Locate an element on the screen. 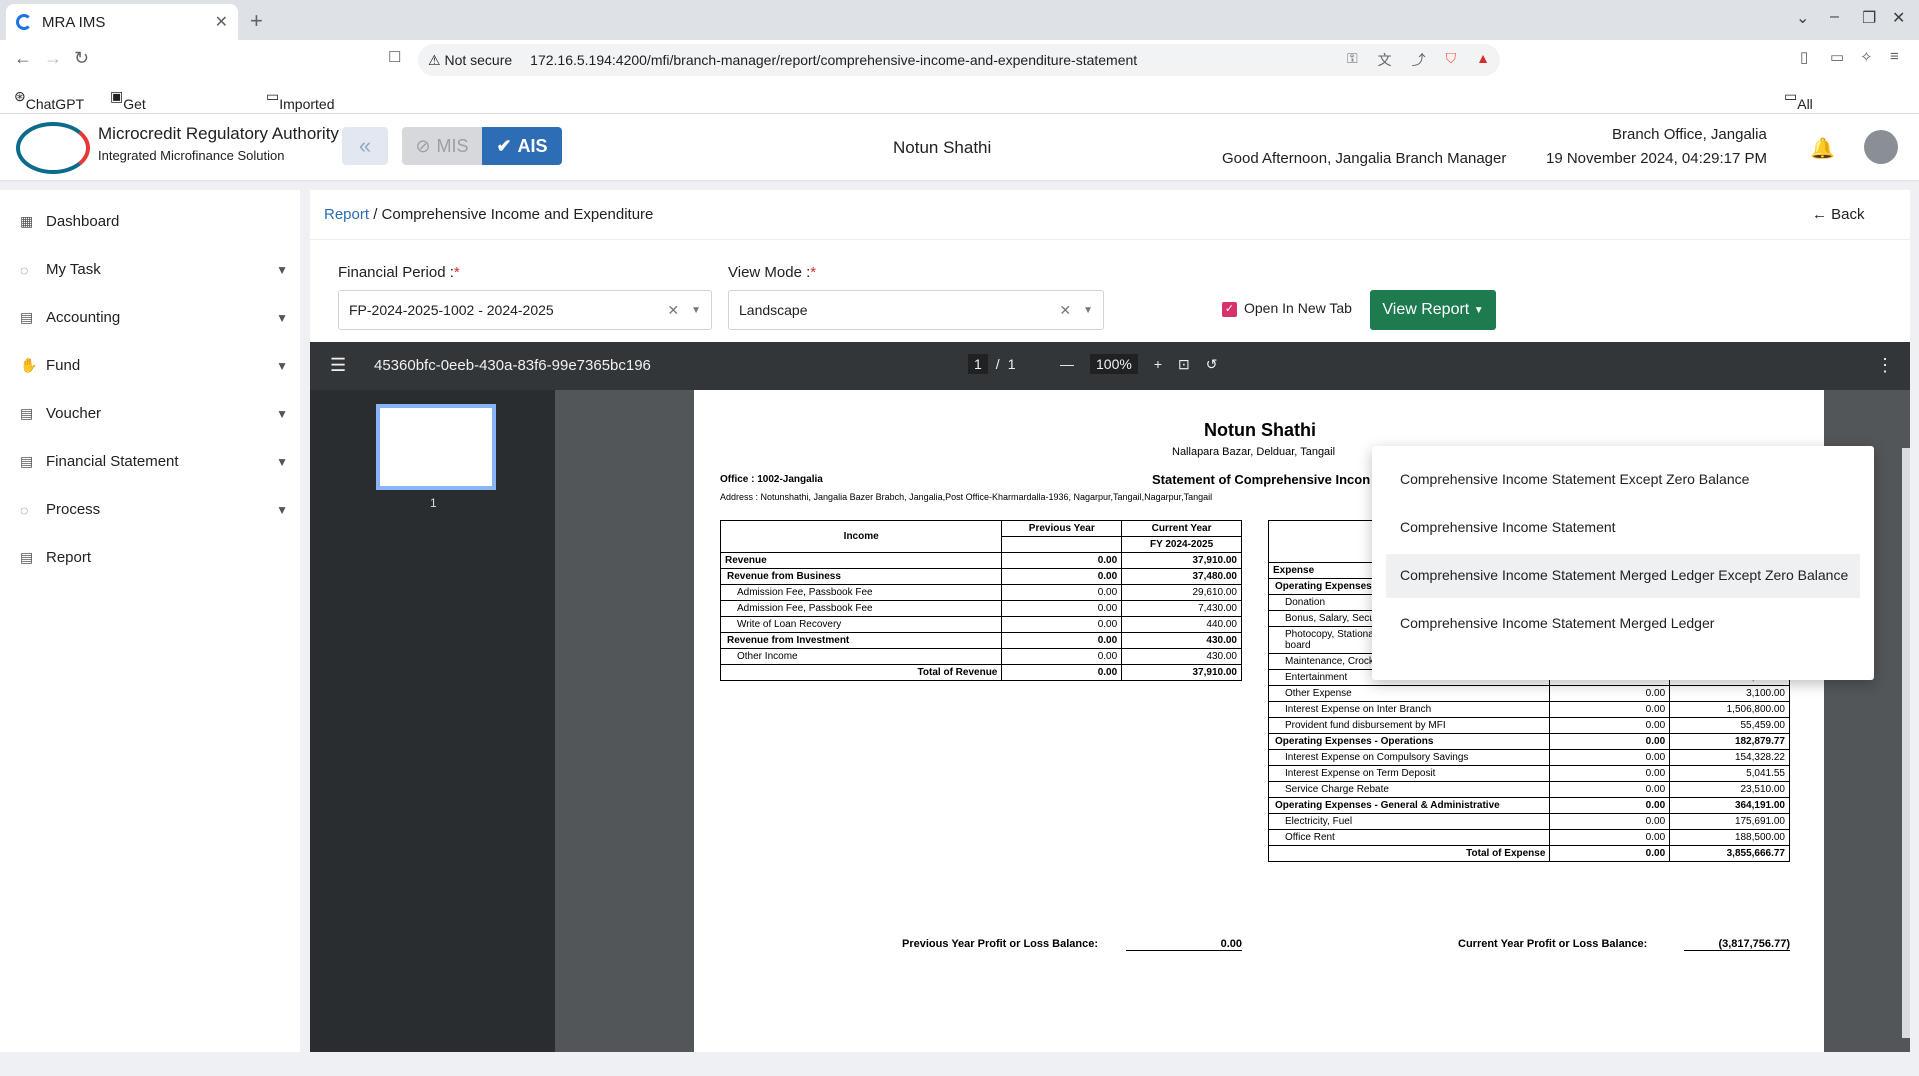 The height and width of the screenshot is (1076, 1919). breadcrumb-report-link: Report is located at coordinates (346, 214).